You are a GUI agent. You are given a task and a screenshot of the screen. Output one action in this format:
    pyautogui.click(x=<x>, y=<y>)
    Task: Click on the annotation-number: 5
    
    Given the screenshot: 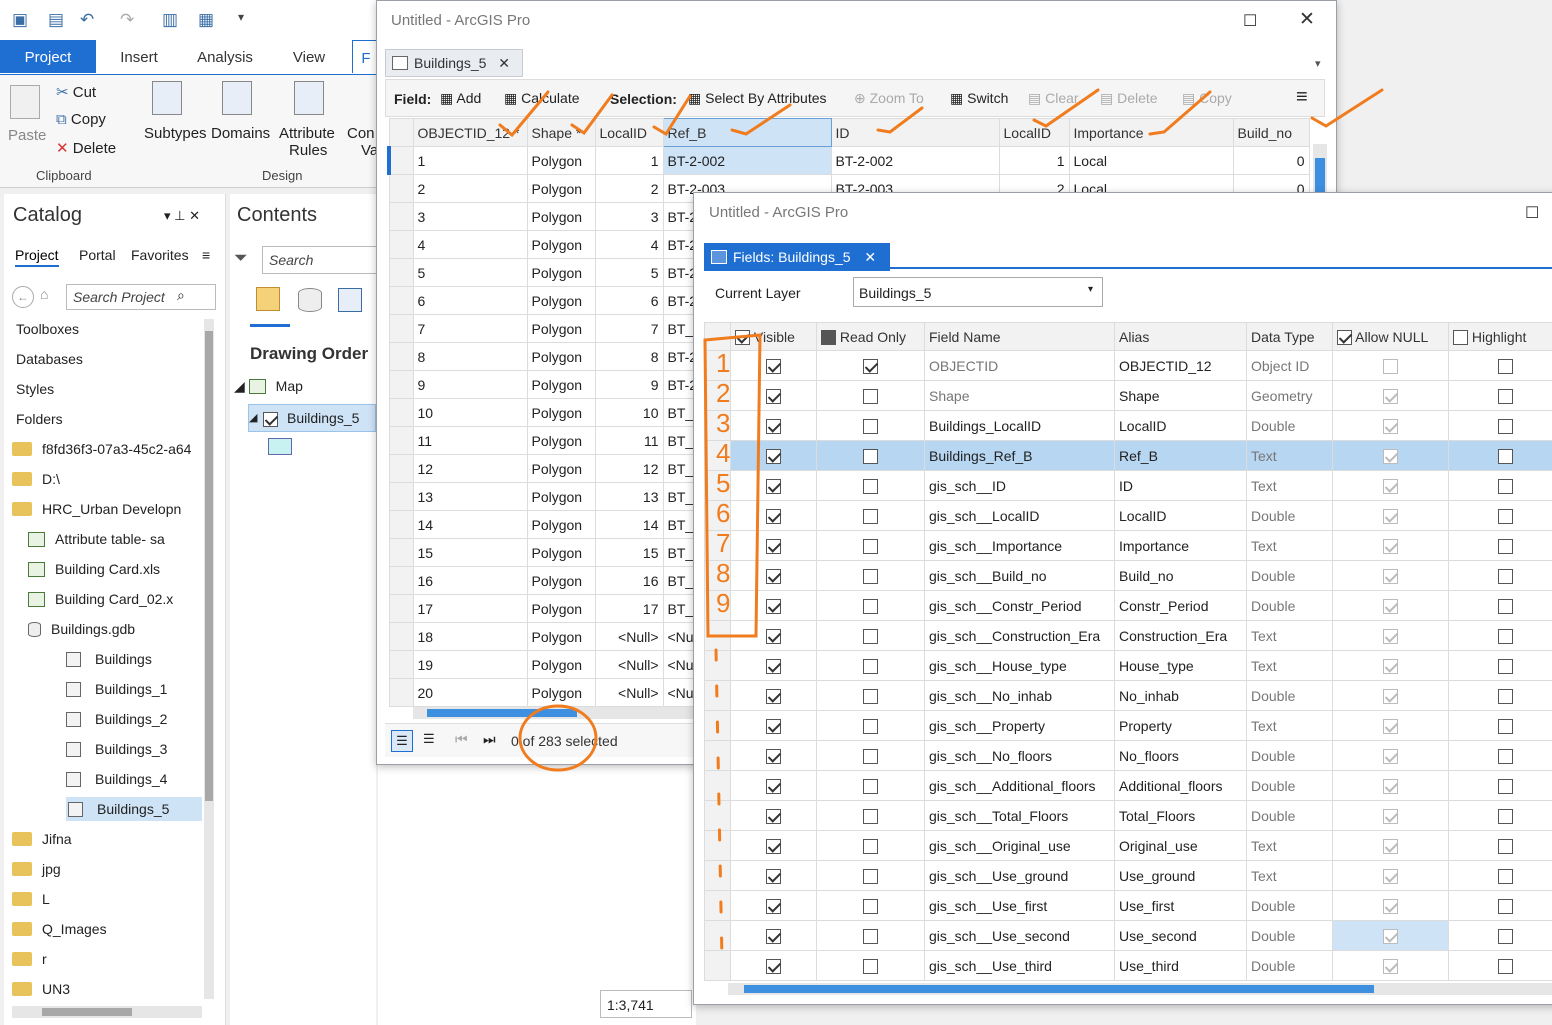 What is the action you would take?
    pyautogui.click(x=723, y=483)
    